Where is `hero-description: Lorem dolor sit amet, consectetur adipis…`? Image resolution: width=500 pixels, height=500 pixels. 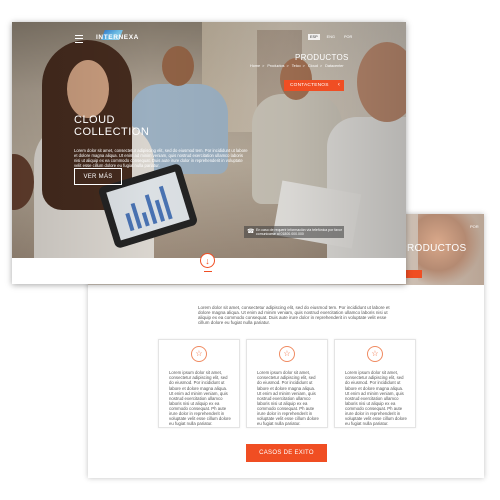
hero-description: Lorem dolor sit amet, consectetur adipis… is located at coordinates (161, 158).